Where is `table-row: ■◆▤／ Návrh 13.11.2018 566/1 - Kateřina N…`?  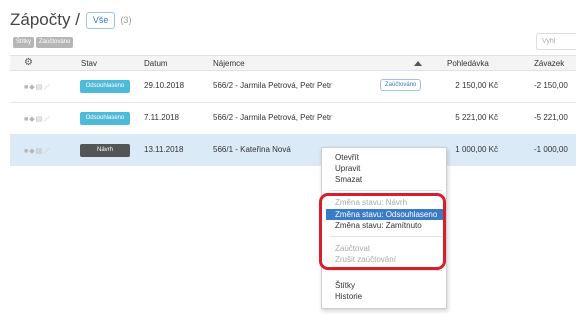
table-row: ■◆▤／ Návrh 13.11.2018 566/1 - Kateřina N… is located at coordinates (293, 150).